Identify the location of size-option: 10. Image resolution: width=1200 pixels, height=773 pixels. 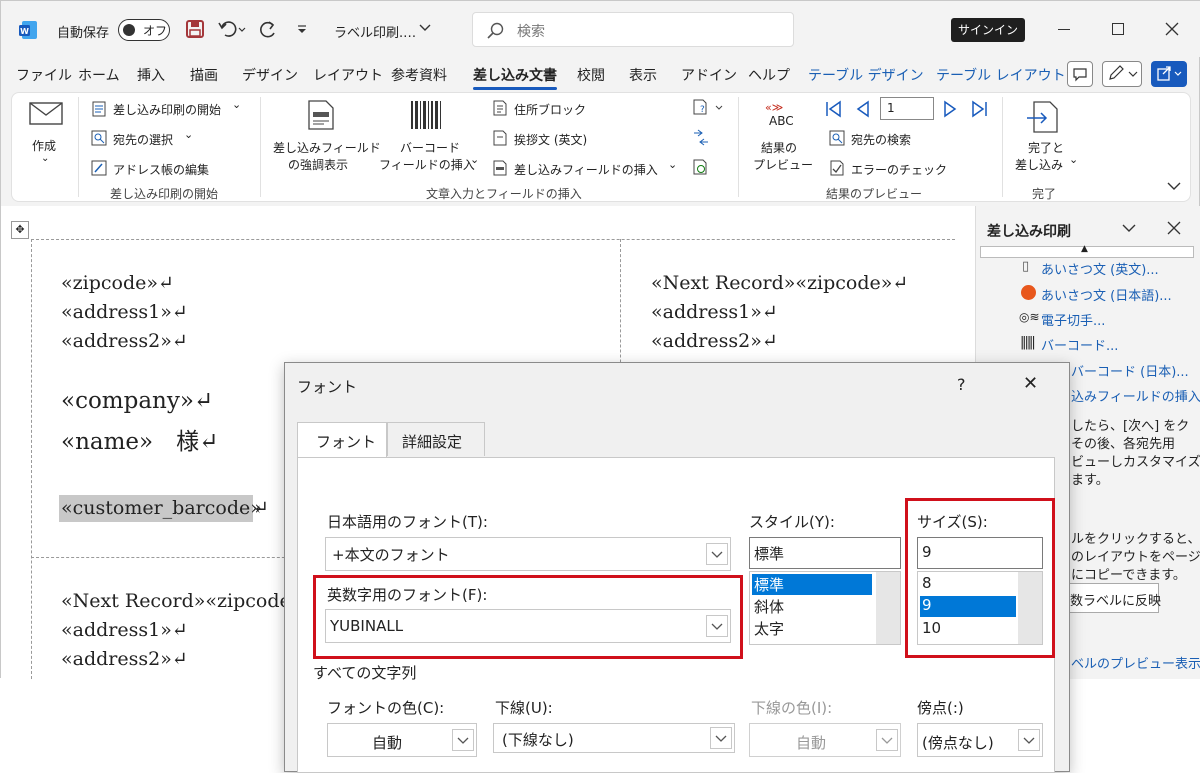
(931, 628).